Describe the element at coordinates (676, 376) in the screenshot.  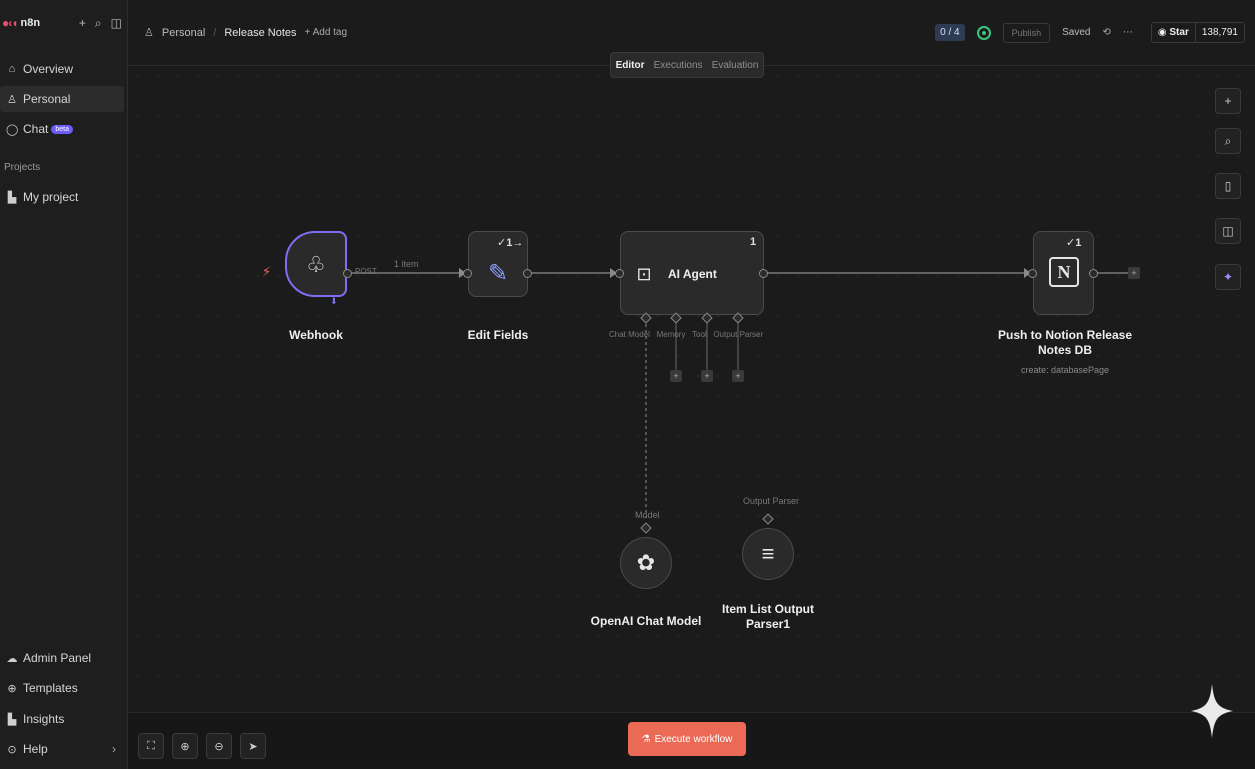
I see `add-memory-button: +` at that location.